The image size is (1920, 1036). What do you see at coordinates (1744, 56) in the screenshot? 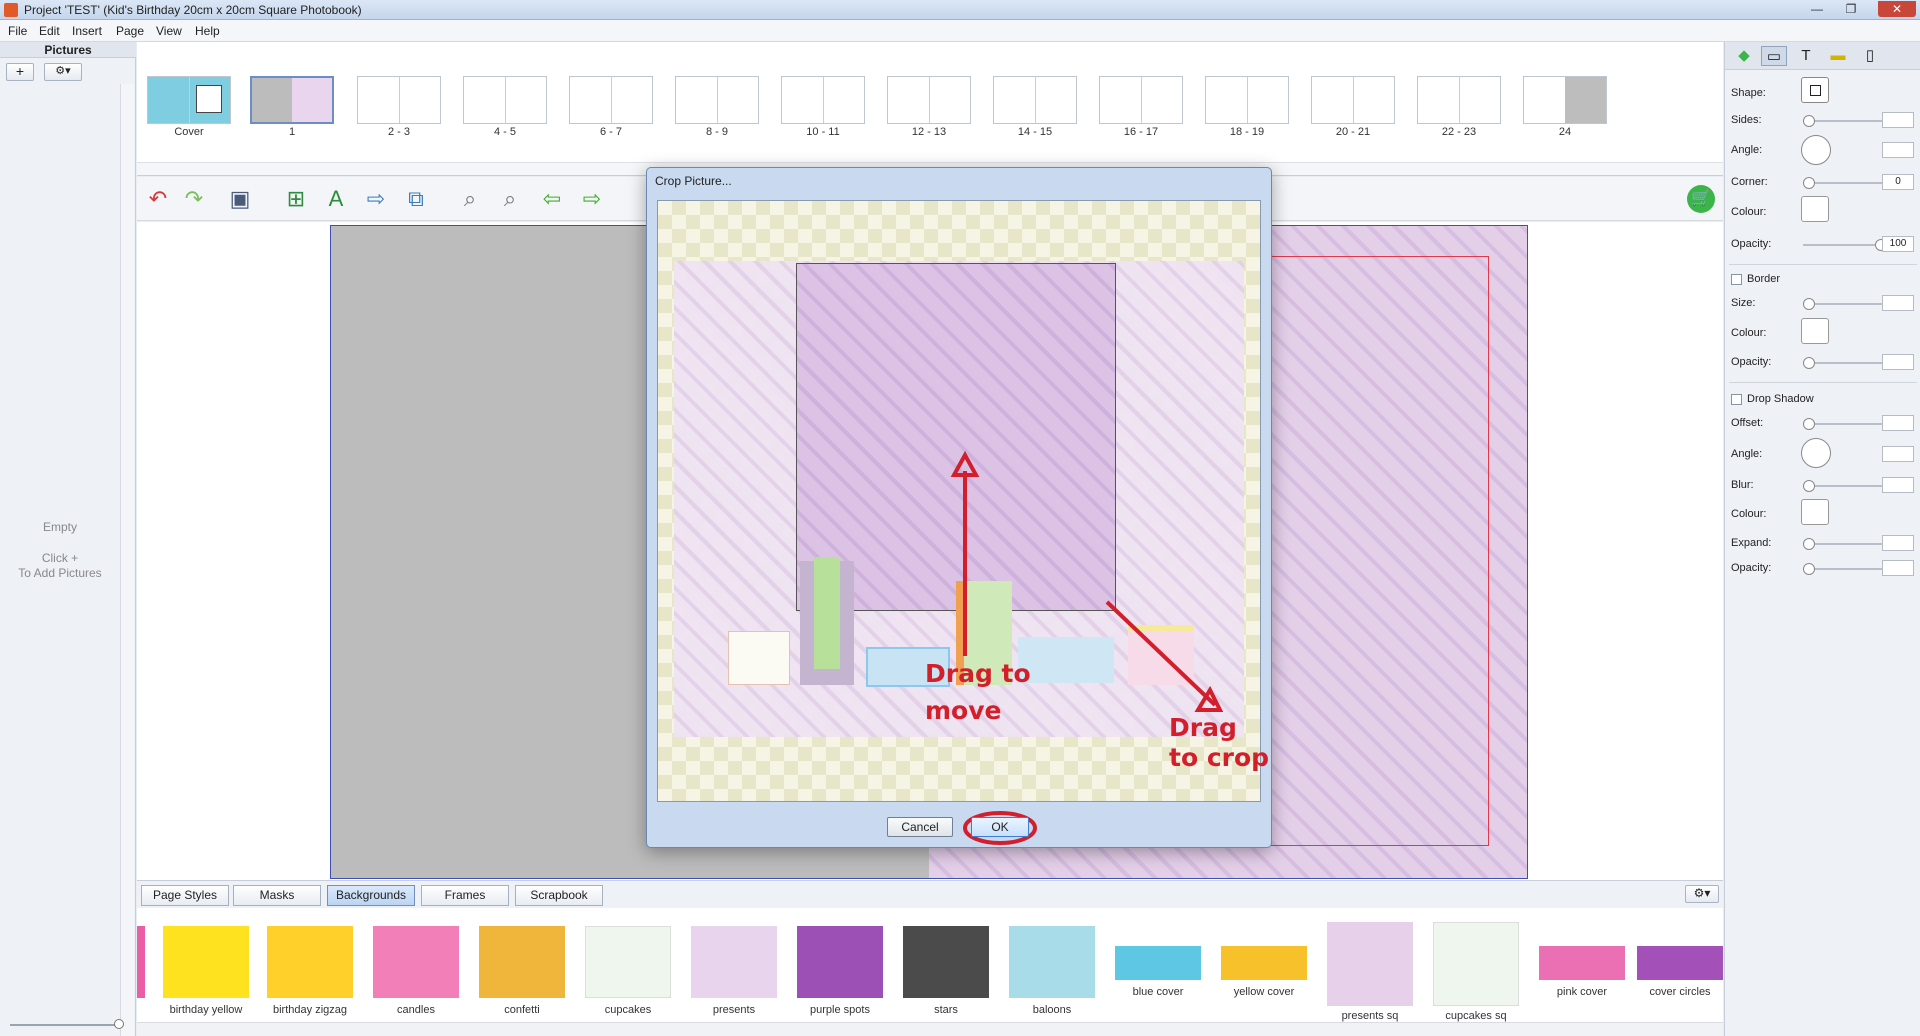
I see `shapes-tab-icon: ◆` at bounding box center [1744, 56].